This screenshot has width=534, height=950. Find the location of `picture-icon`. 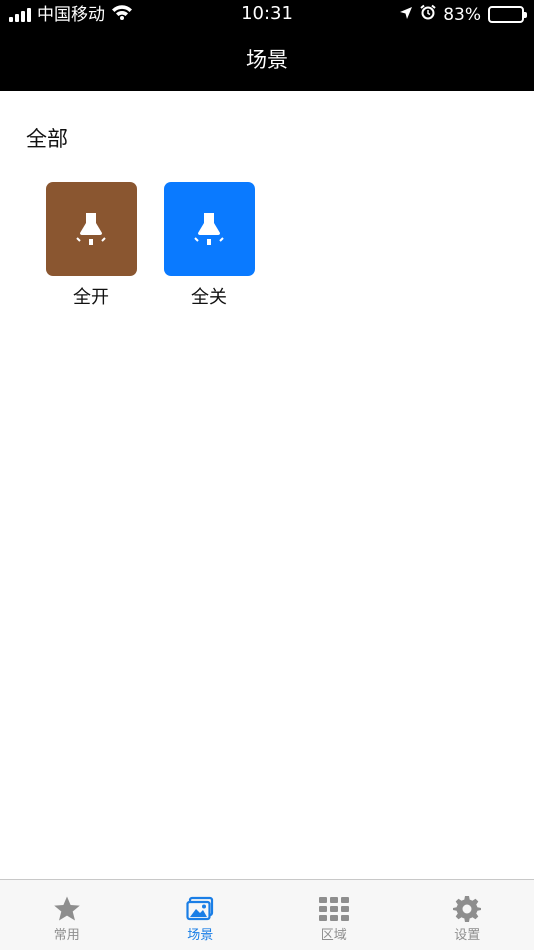

picture-icon is located at coordinates (200, 909).